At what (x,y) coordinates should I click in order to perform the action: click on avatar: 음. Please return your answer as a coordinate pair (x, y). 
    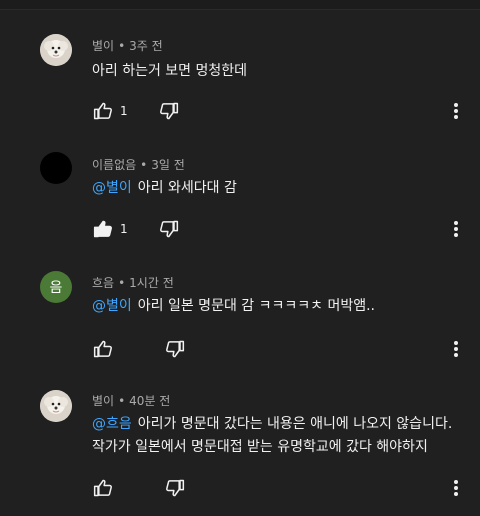
    Looking at the image, I should click on (56, 287).